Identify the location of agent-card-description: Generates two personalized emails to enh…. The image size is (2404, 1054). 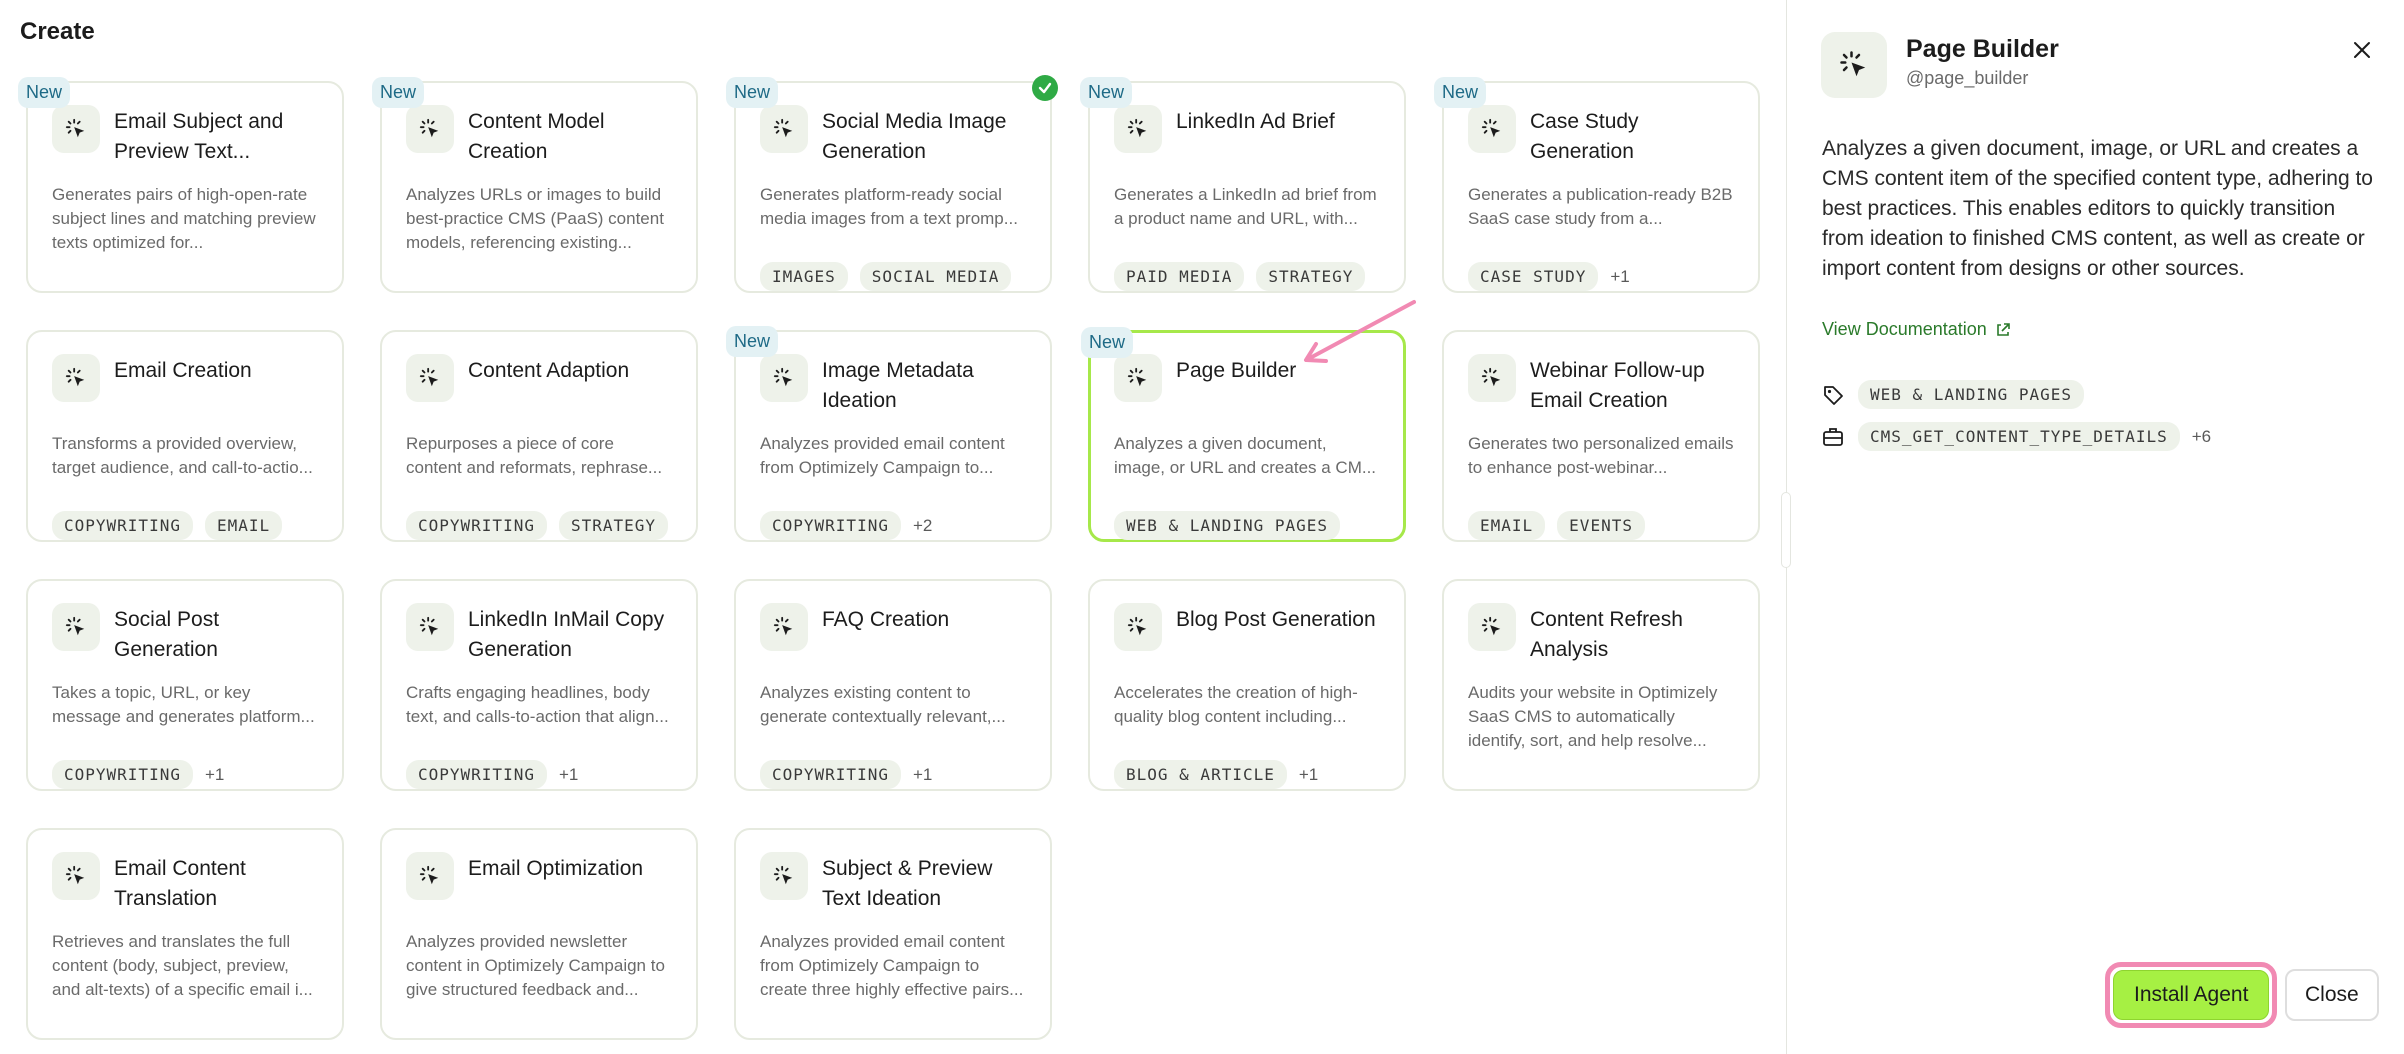
(1601, 455).